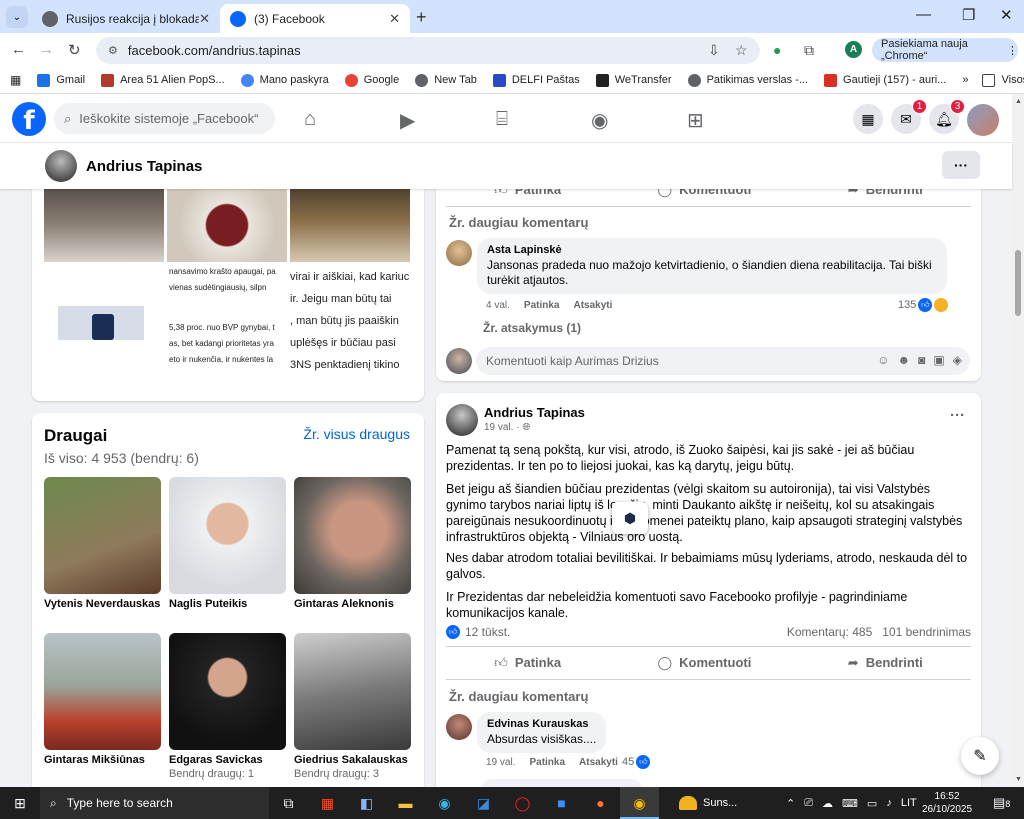 The height and width of the screenshot is (819, 1024). What do you see at coordinates (741, 50) in the screenshot?
I see `bookmark-star-icon: ☆` at bounding box center [741, 50].